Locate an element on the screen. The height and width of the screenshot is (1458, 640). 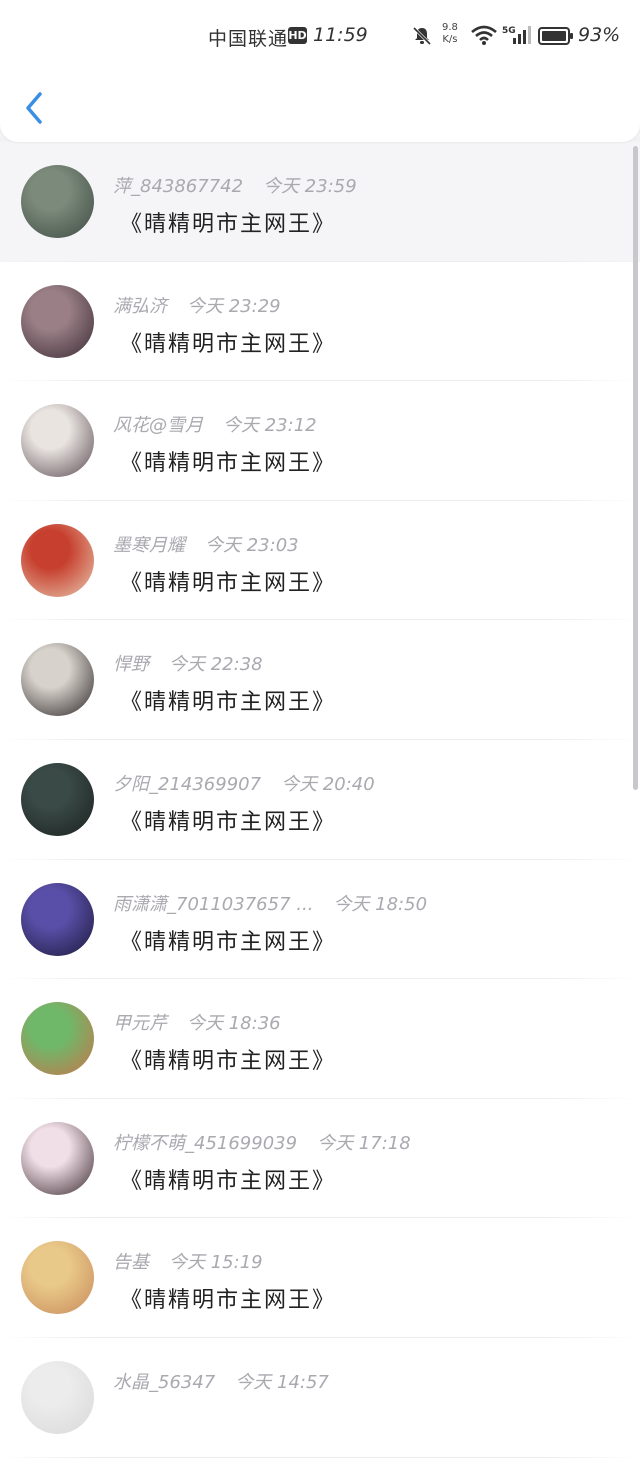
comment-time: 今天 23:03 is located at coordinates (252, 545).